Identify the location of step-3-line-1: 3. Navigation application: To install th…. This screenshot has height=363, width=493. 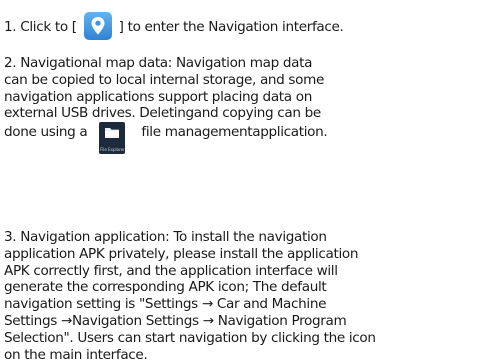
(165, 237).